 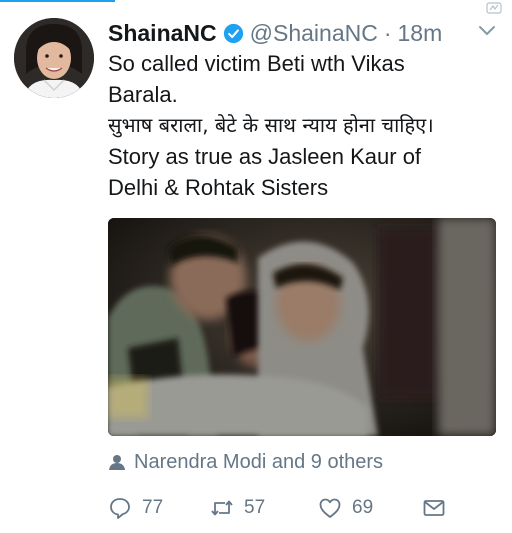 What do you see at coordinates (143, 94) in the screenshot?
I see `tweet-text-line: Barala.` at bounding box center [143, 94].